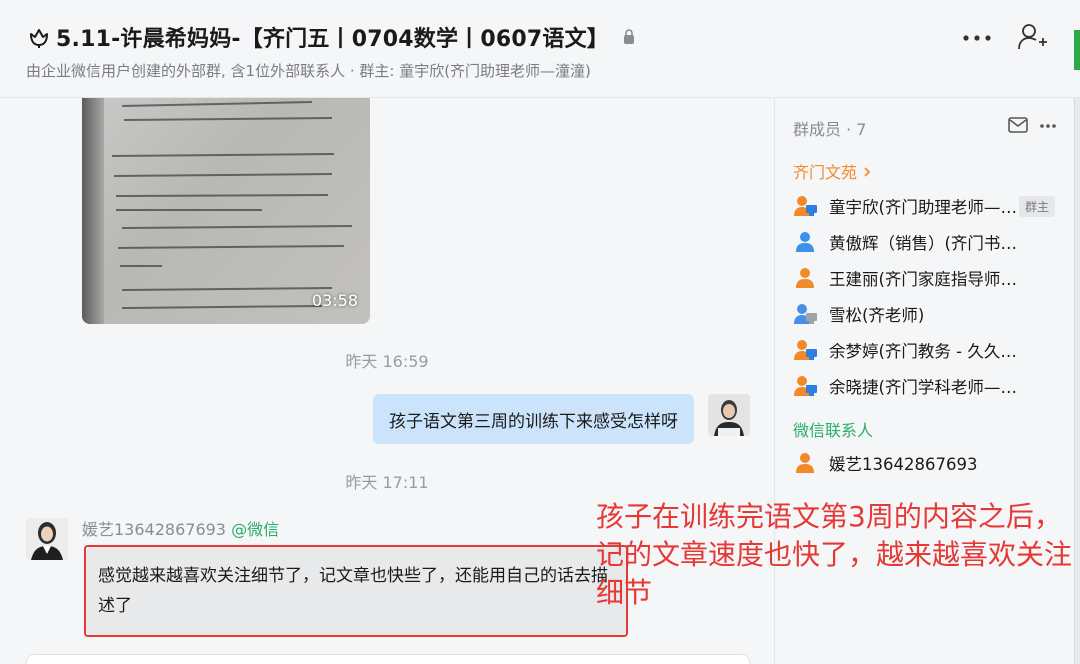  I want to click on user-gray-monitor-icon, so click(806, 314).